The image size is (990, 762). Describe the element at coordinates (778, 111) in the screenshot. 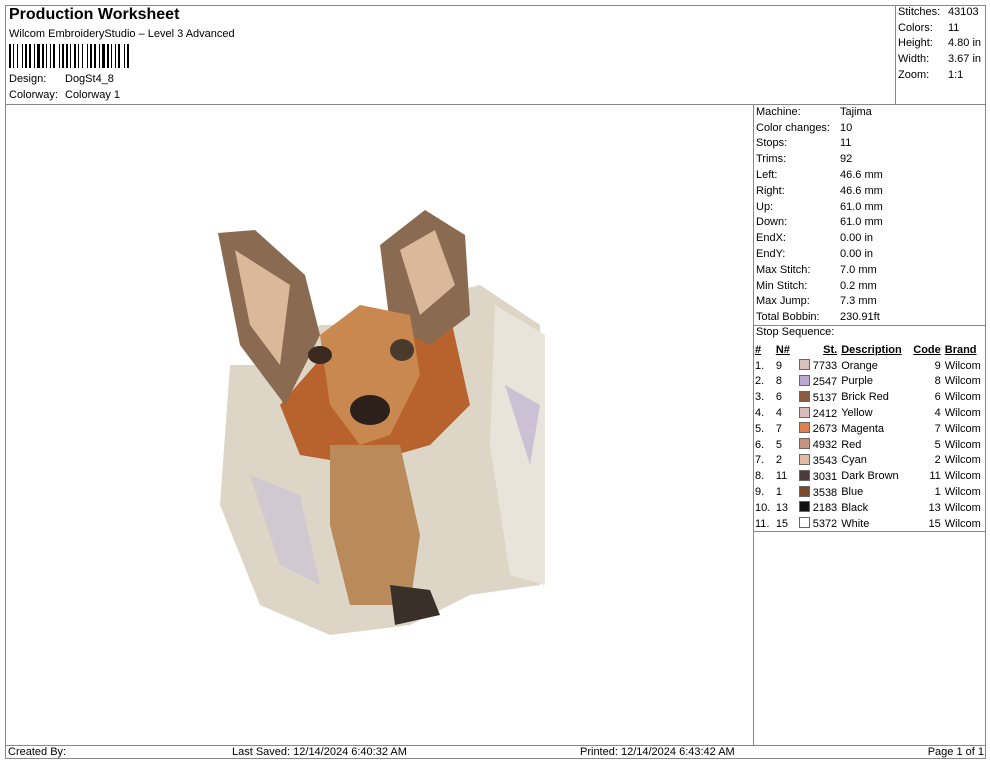

I see `field-label: Machine:` at that location.